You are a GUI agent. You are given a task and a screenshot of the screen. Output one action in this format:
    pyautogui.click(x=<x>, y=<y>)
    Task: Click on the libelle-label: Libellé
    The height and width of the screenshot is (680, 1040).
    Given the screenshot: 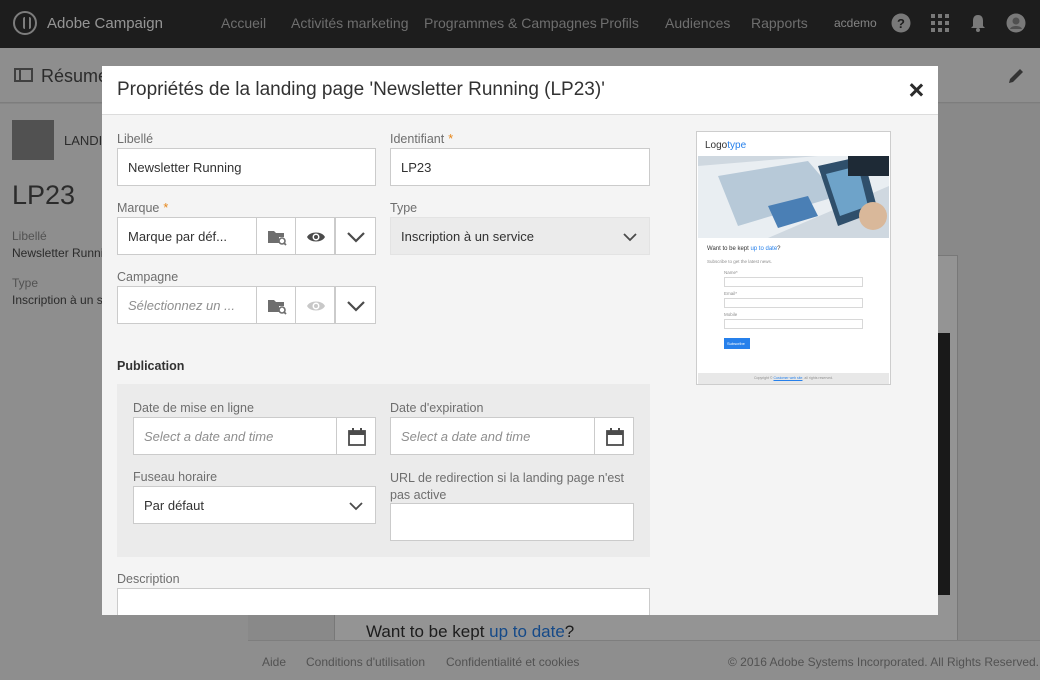 What is the action you would take?
    pyautogui.click(x=135, y=139)
    